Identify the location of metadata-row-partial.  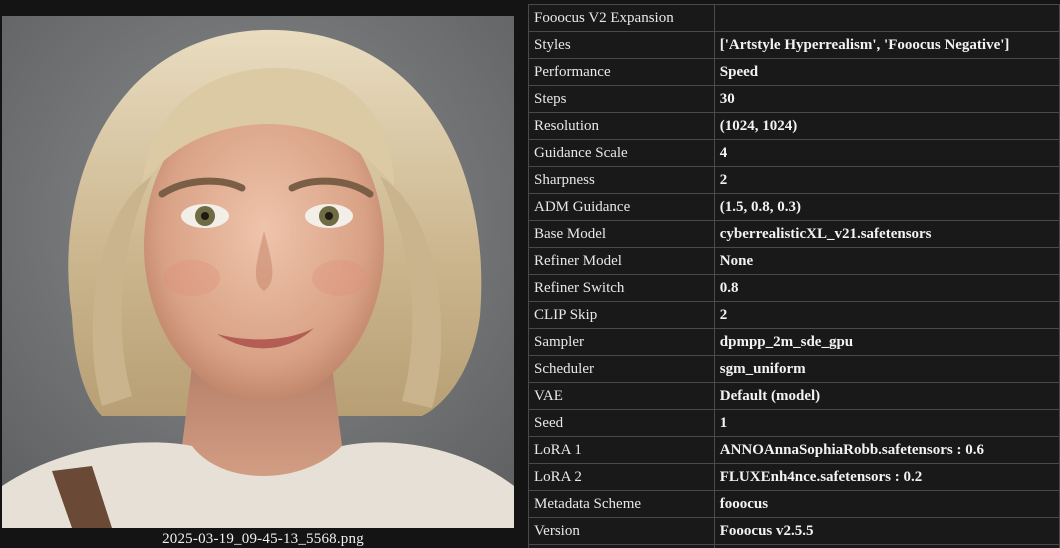
(794, 546).